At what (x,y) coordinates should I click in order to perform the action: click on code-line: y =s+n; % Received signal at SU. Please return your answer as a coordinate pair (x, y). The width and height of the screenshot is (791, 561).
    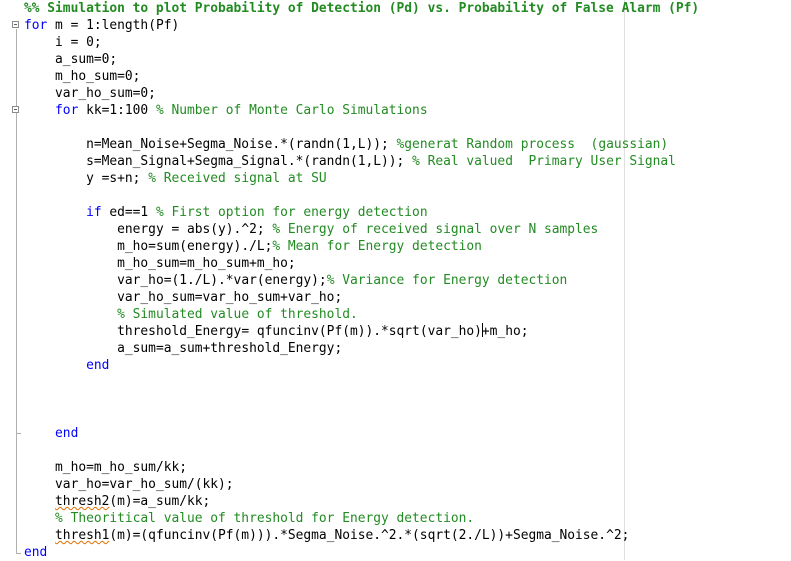
    Looking at the image, I should click on (175, 178).